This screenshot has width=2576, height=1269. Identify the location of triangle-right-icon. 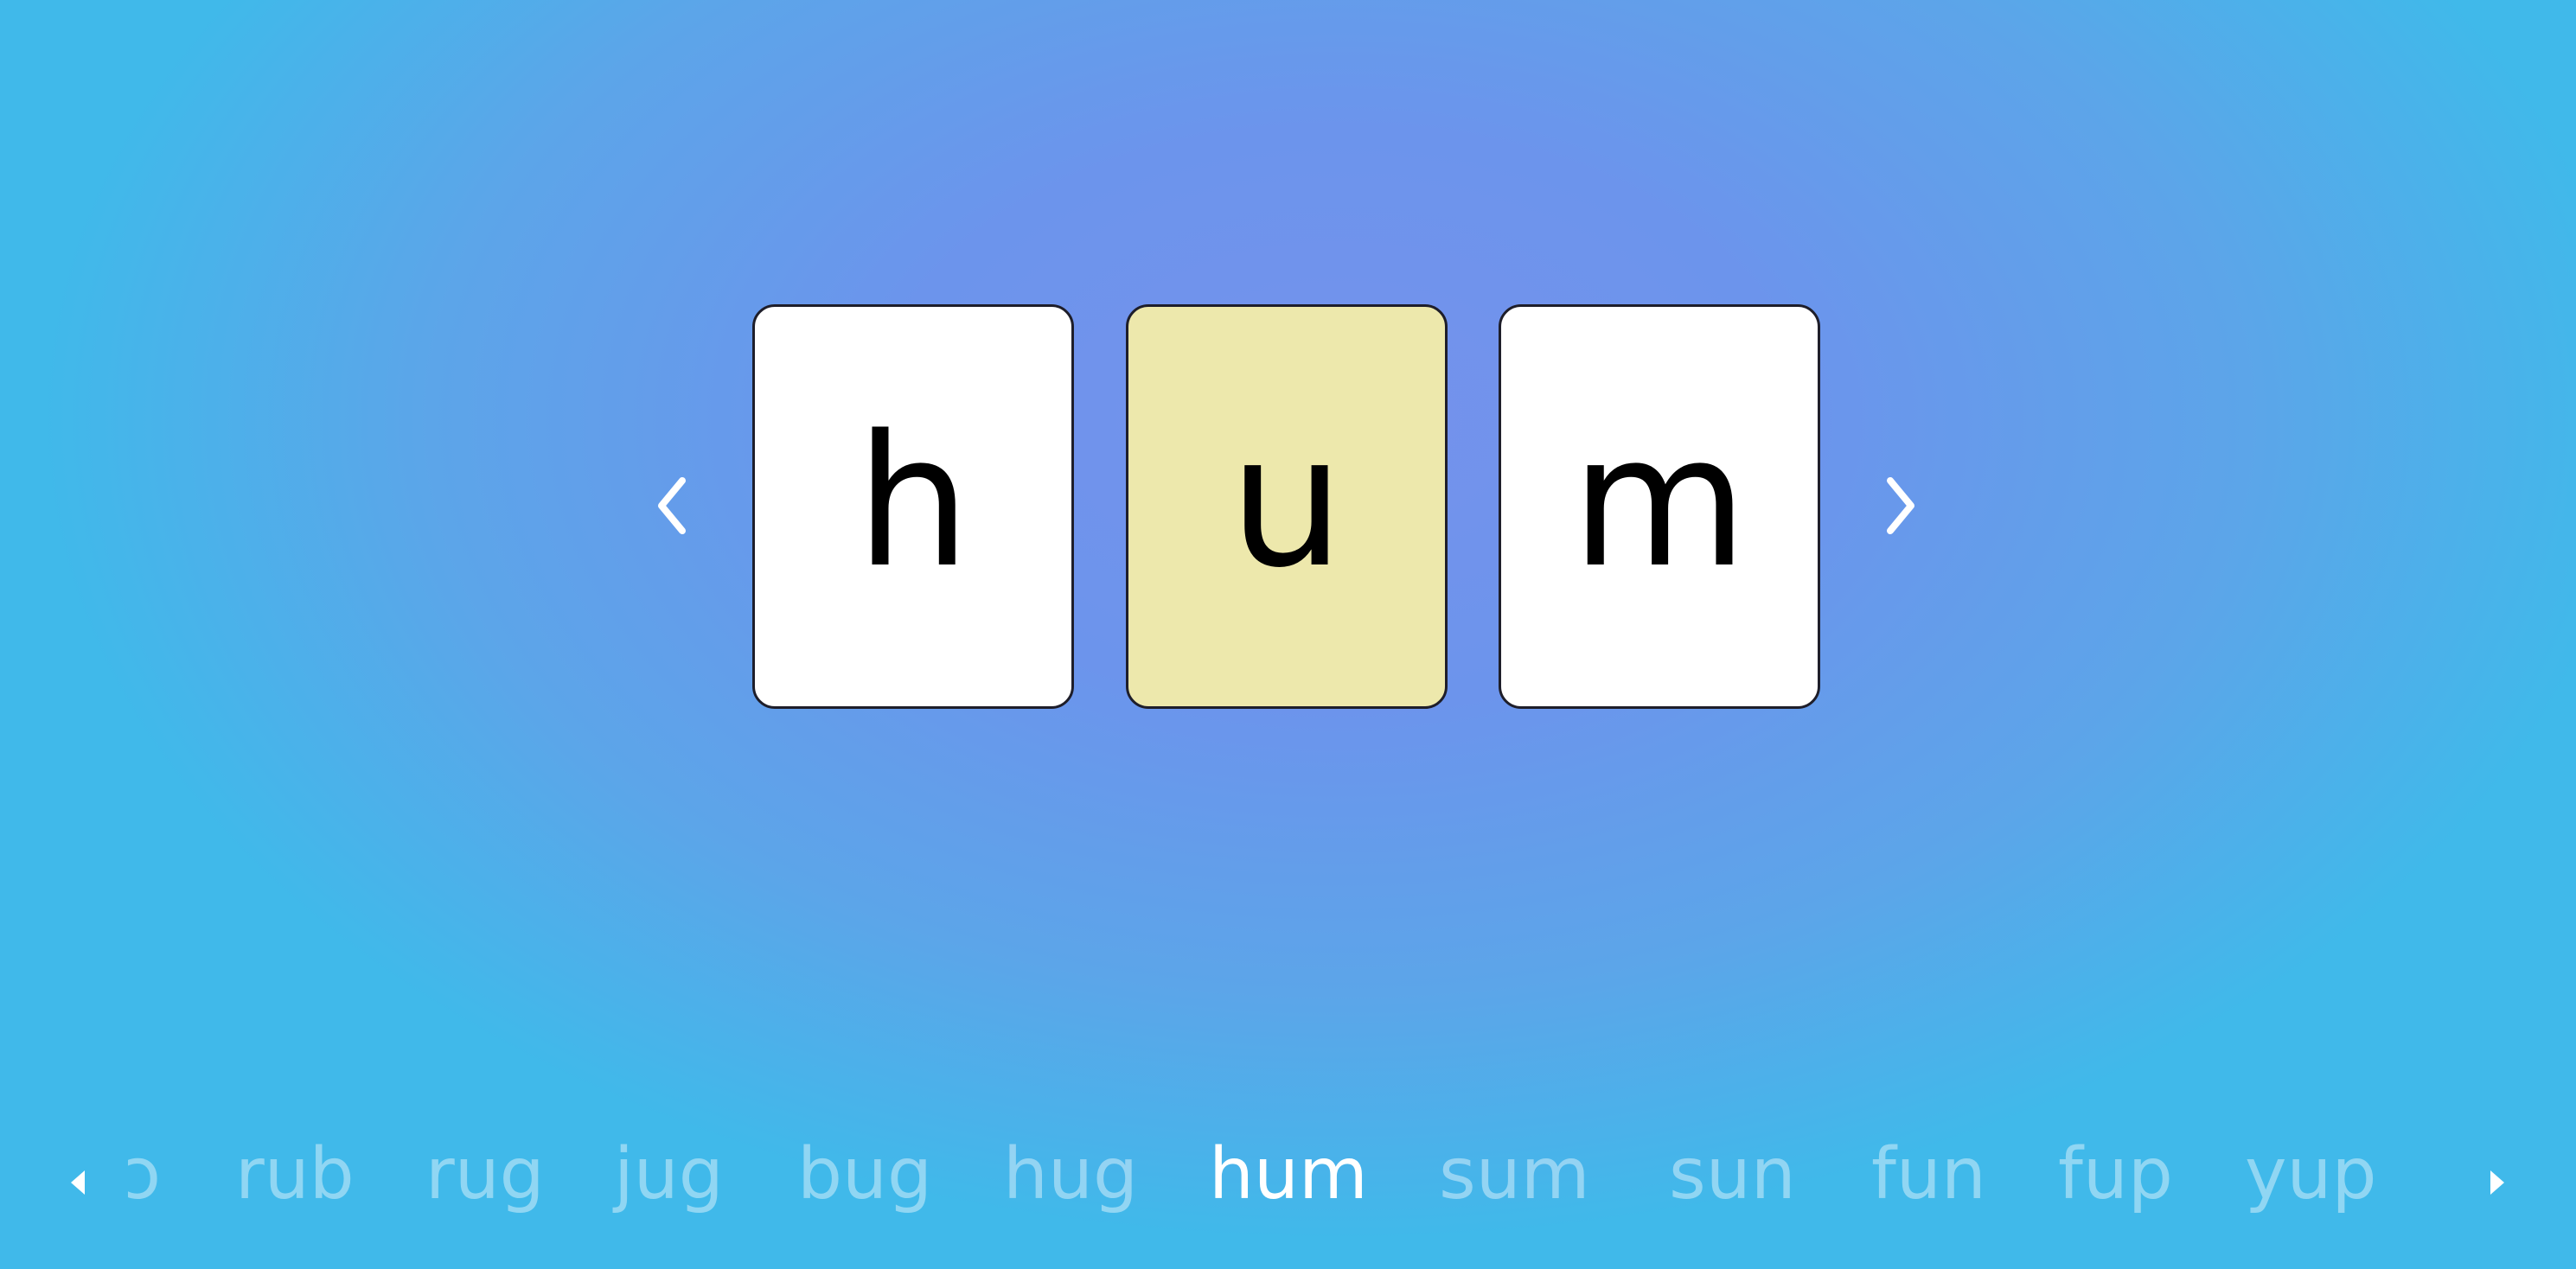
(2497, 1182).